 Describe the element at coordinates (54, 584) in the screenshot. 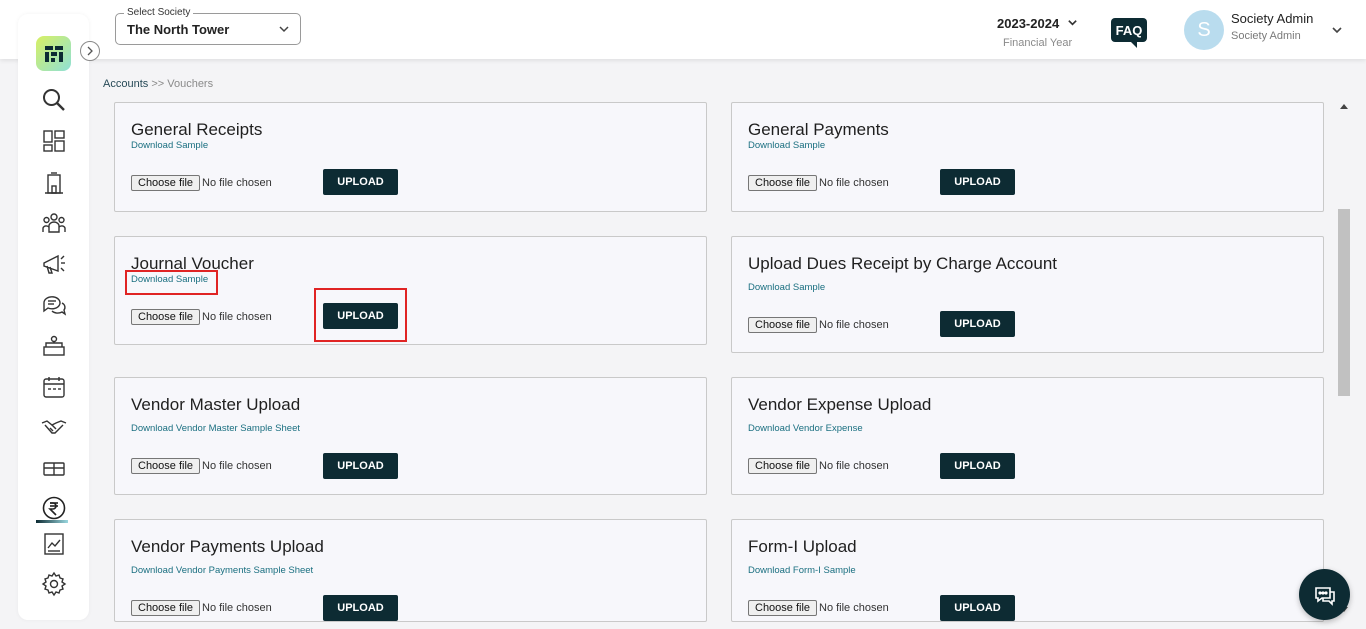

I see `gear-icon` at that location.